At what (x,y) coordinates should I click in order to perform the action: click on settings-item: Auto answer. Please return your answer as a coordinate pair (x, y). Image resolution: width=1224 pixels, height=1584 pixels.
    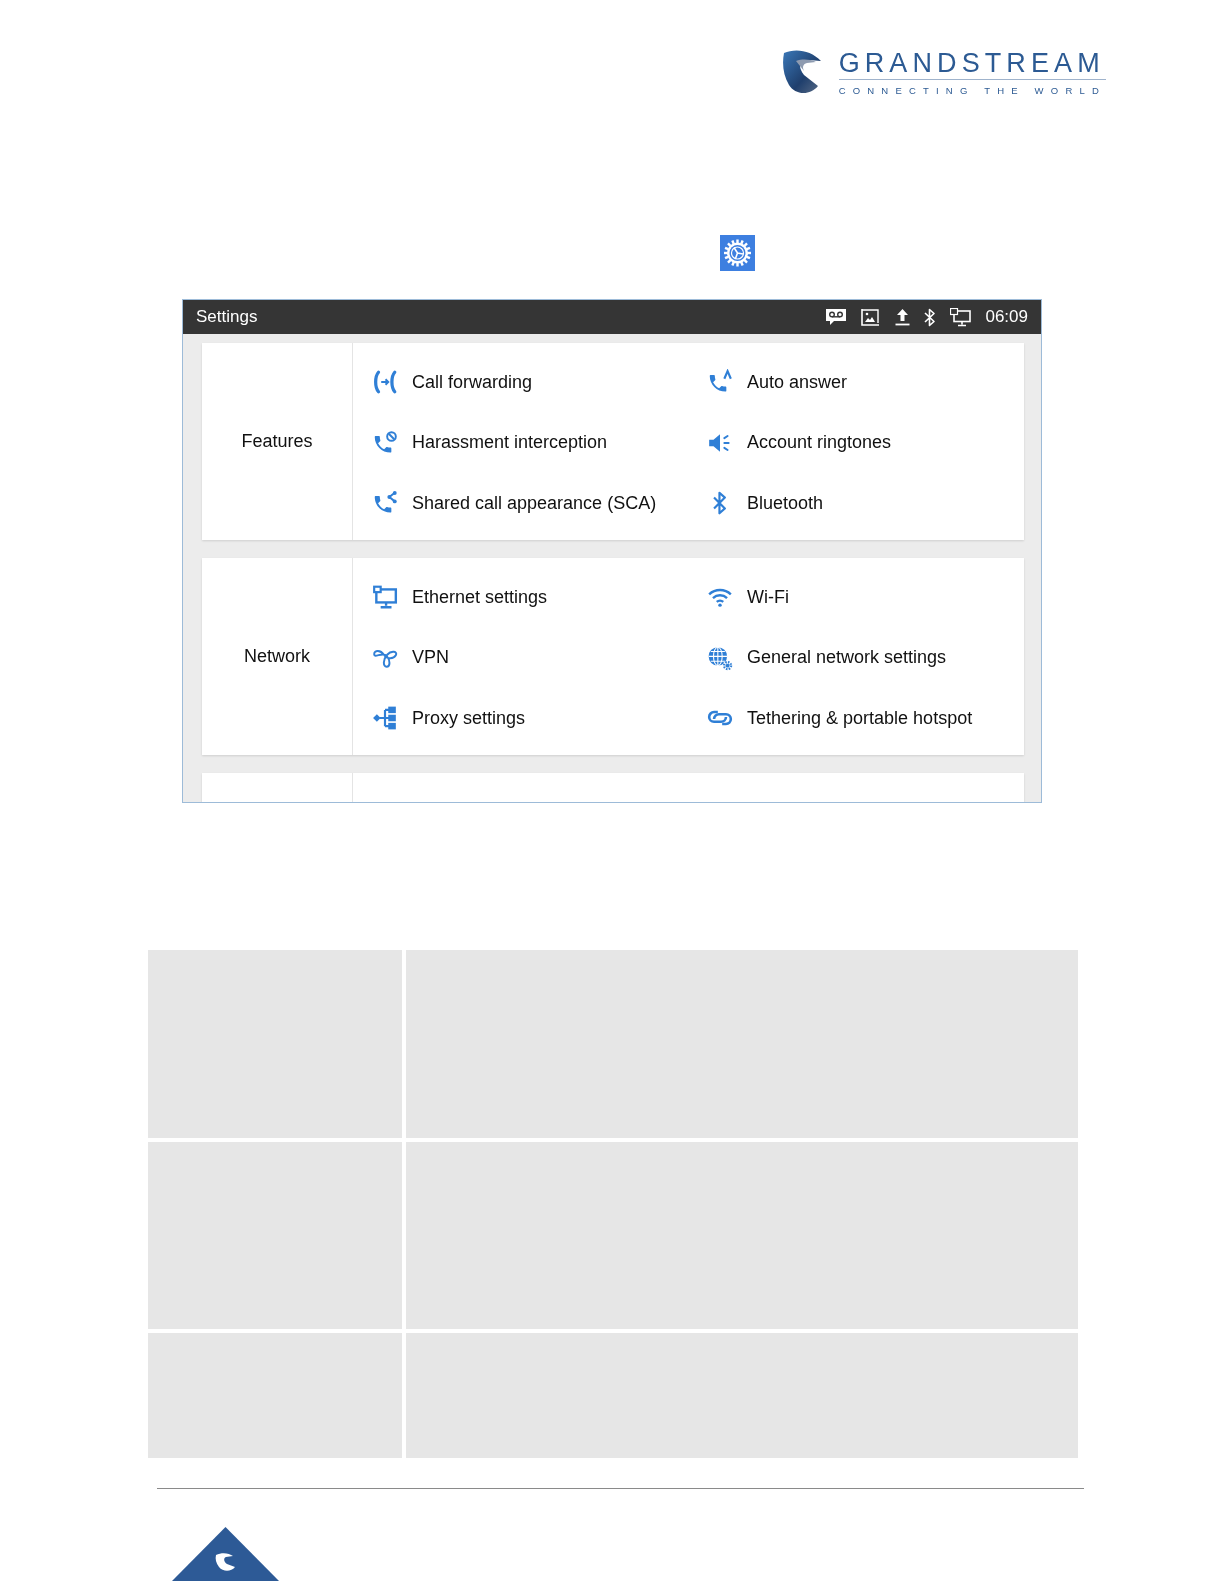
    Looking at the image, I should click on (777, 382).